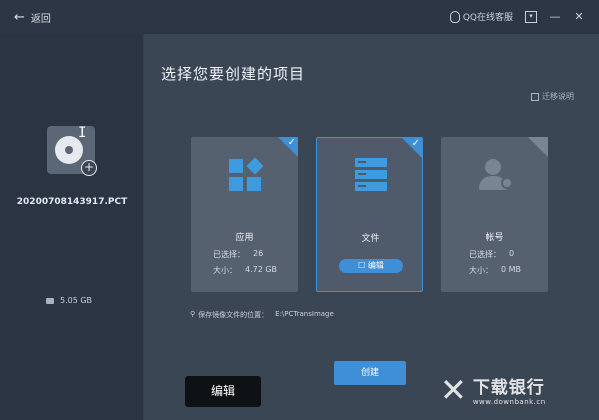  Describe the element at coordinates (509, 402) in the screenshot. I see `watermark-url: www.downbank.cn` at that location.